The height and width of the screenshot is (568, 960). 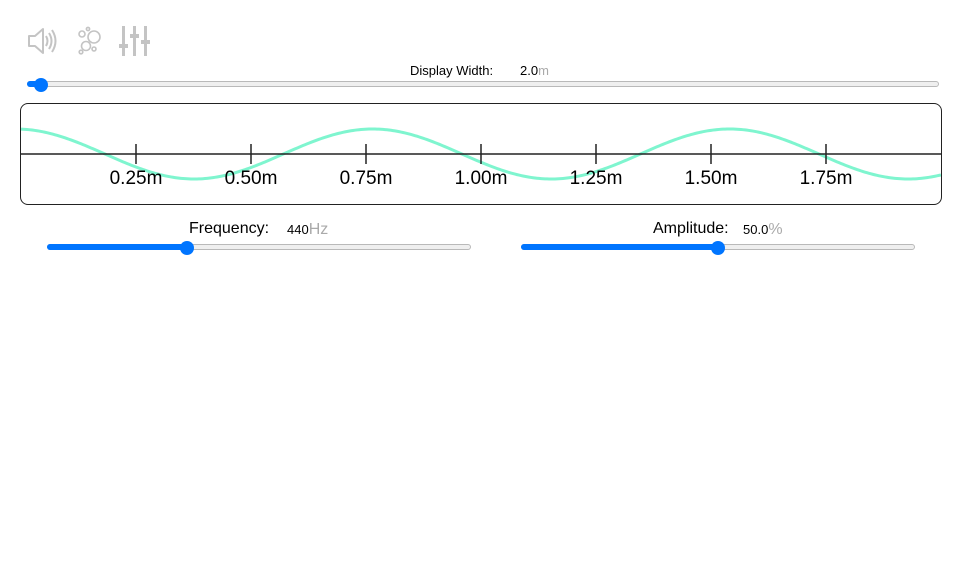 I want to click on amplitude-slider, so click(x=718, y=248).